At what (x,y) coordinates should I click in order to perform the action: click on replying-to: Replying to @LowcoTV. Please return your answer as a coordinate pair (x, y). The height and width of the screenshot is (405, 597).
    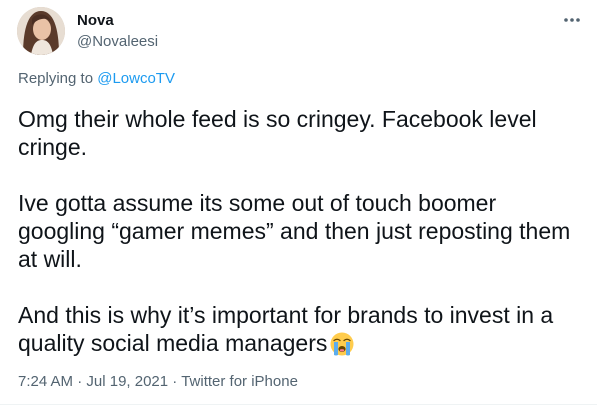
    Looking at the image, I should click on (96, 79).